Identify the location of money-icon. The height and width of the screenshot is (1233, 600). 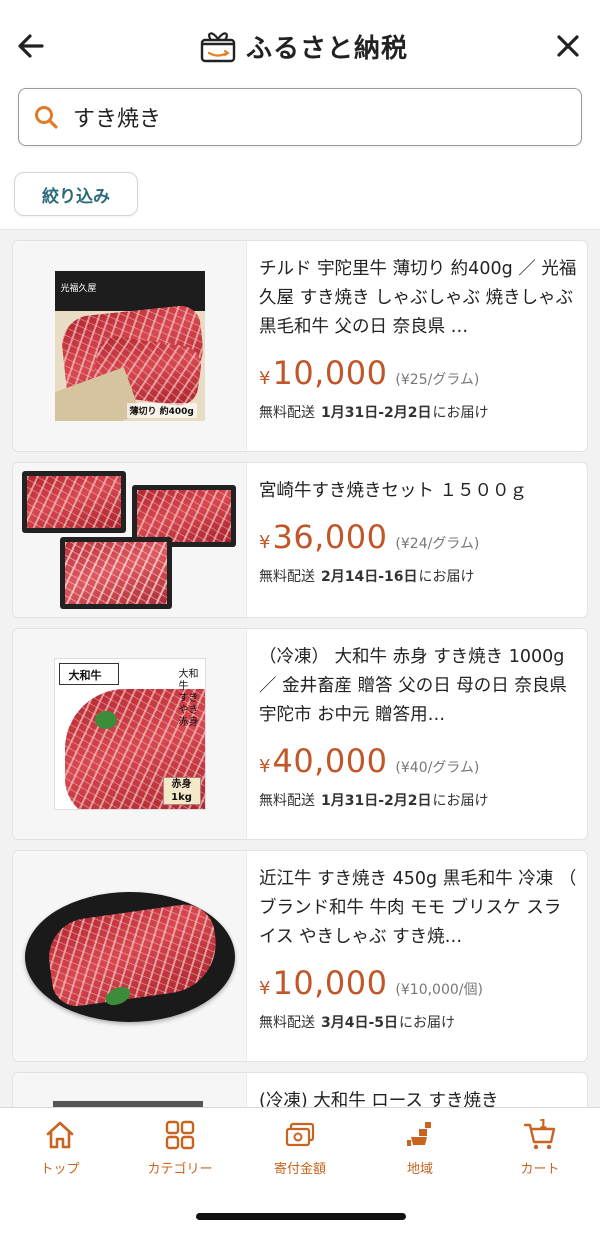
(300, 1134).